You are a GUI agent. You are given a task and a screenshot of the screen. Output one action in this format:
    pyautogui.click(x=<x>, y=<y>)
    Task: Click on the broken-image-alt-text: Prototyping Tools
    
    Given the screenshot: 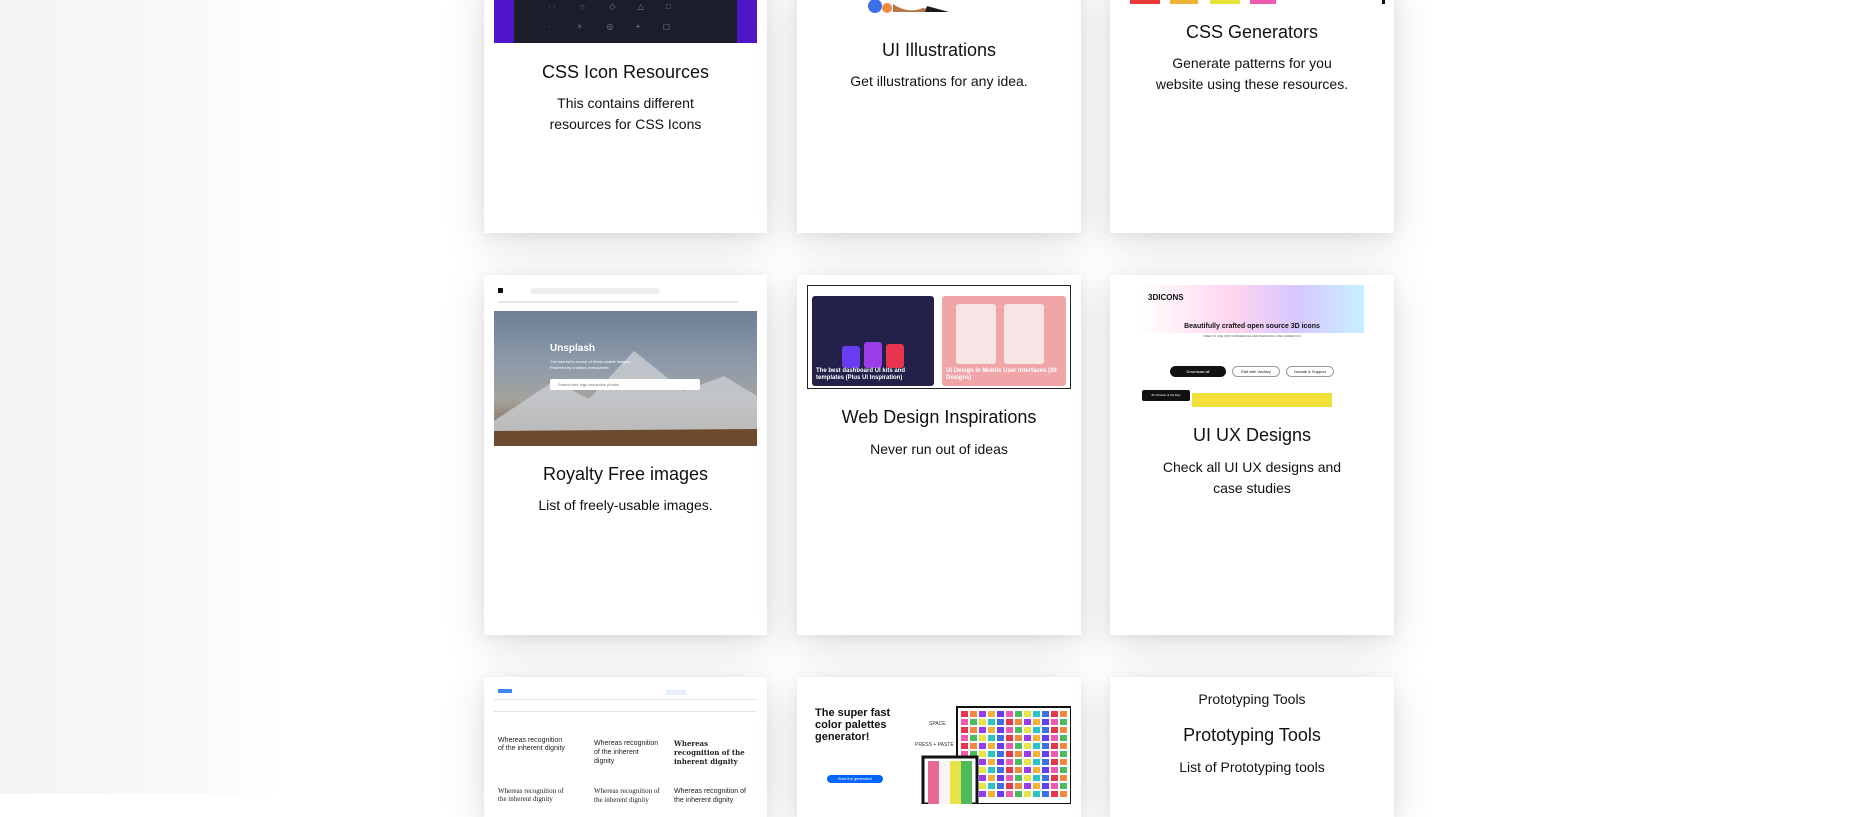 What is the action you would take?
    pyautogui.click(x=1252, y=699)
    